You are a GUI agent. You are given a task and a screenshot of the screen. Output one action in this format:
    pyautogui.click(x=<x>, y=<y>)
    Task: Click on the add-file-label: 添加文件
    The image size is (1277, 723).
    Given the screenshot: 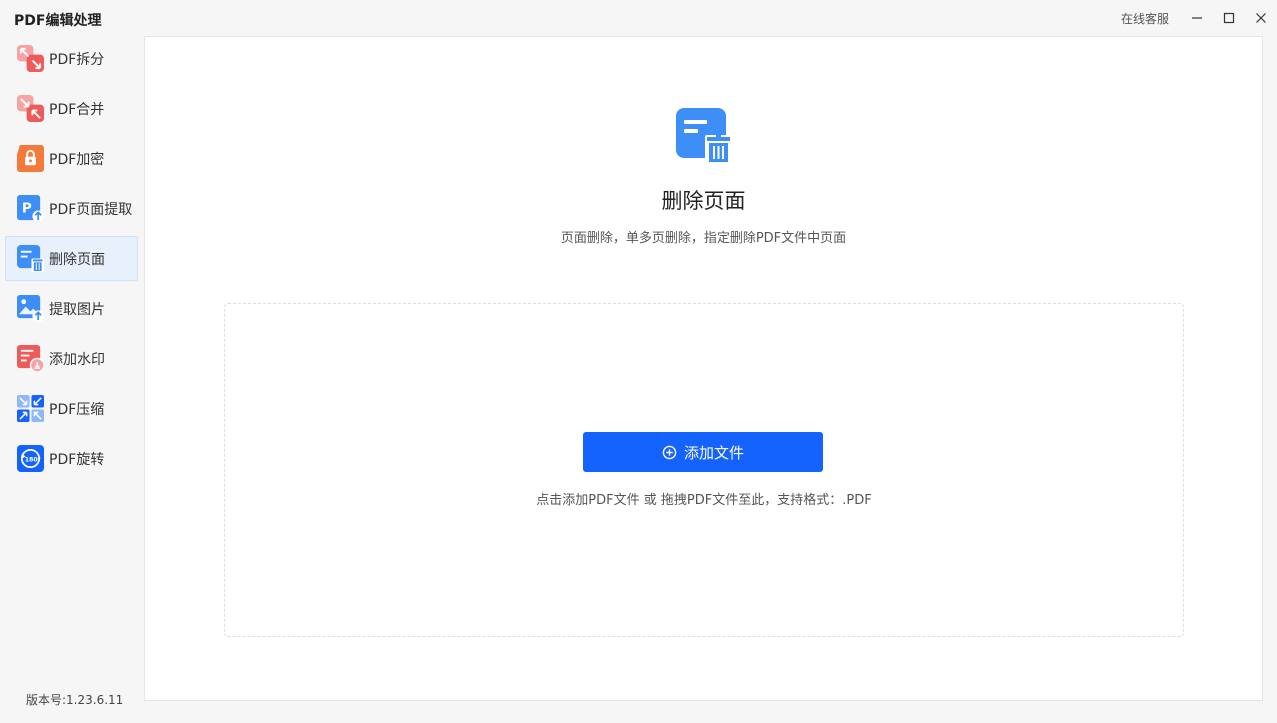 What is the action you would take?
    pyautogui.click(x=713, y=452)
    